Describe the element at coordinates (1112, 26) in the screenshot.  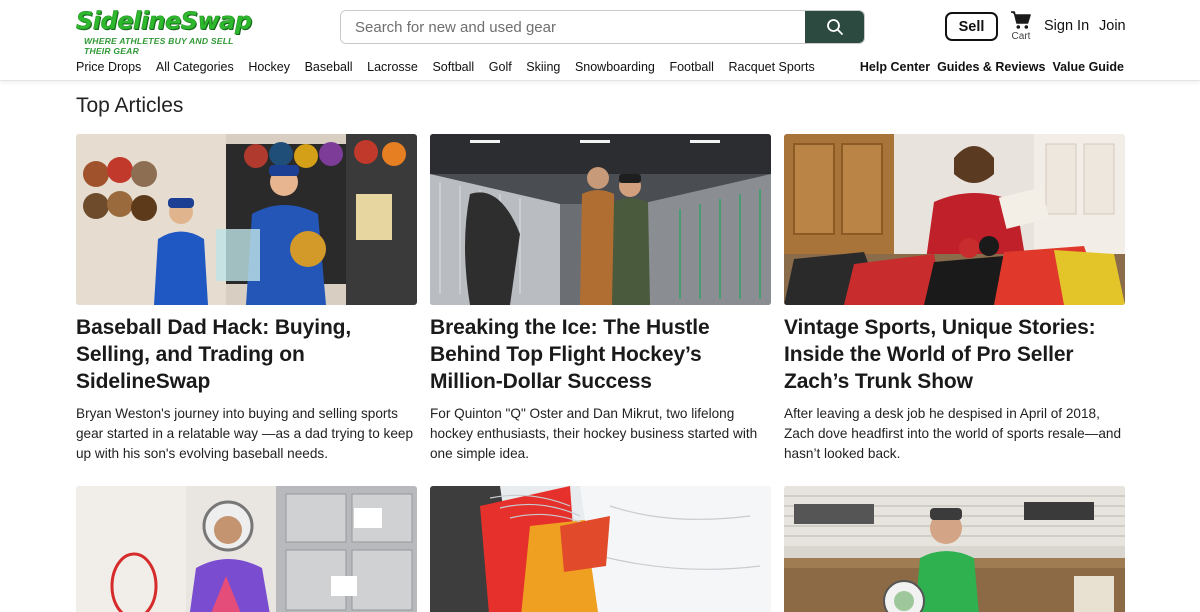
I see `join-link: Join` at that location.